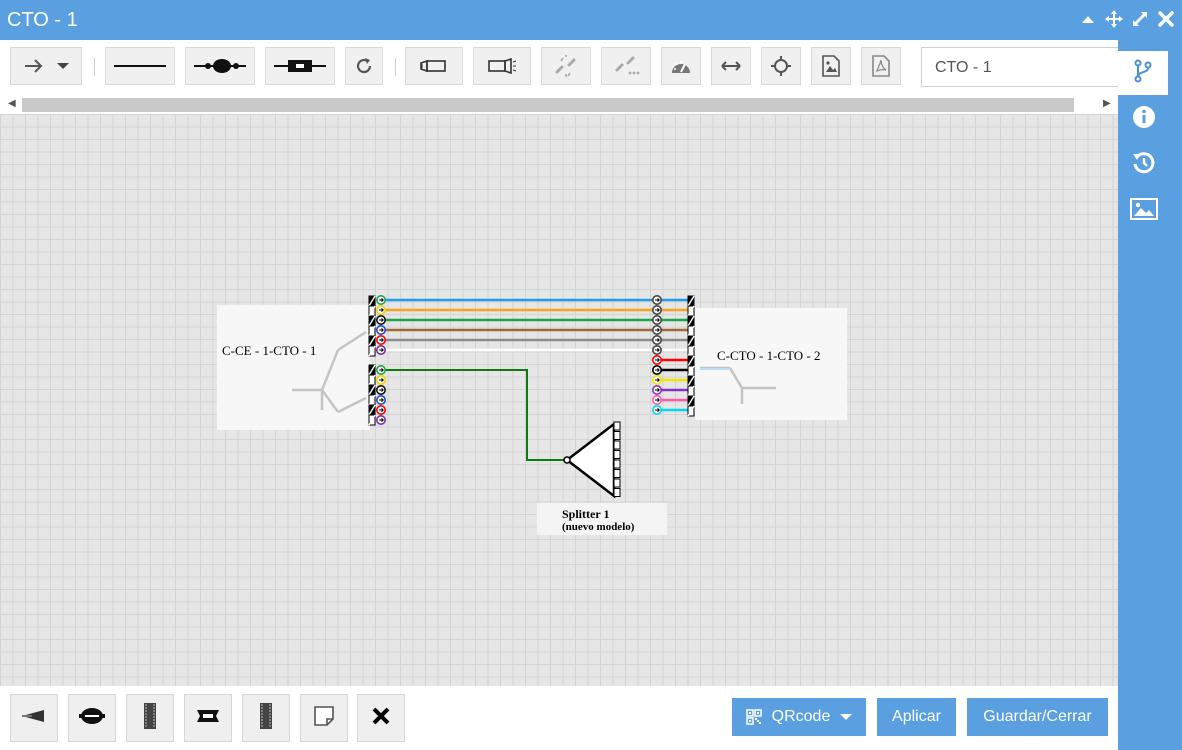  What do you see at coordinates (269, 350) in the screenshot?
I see `left-cable-label: C-CE - 1-CTO - 1` at bounding box center [269, 350].